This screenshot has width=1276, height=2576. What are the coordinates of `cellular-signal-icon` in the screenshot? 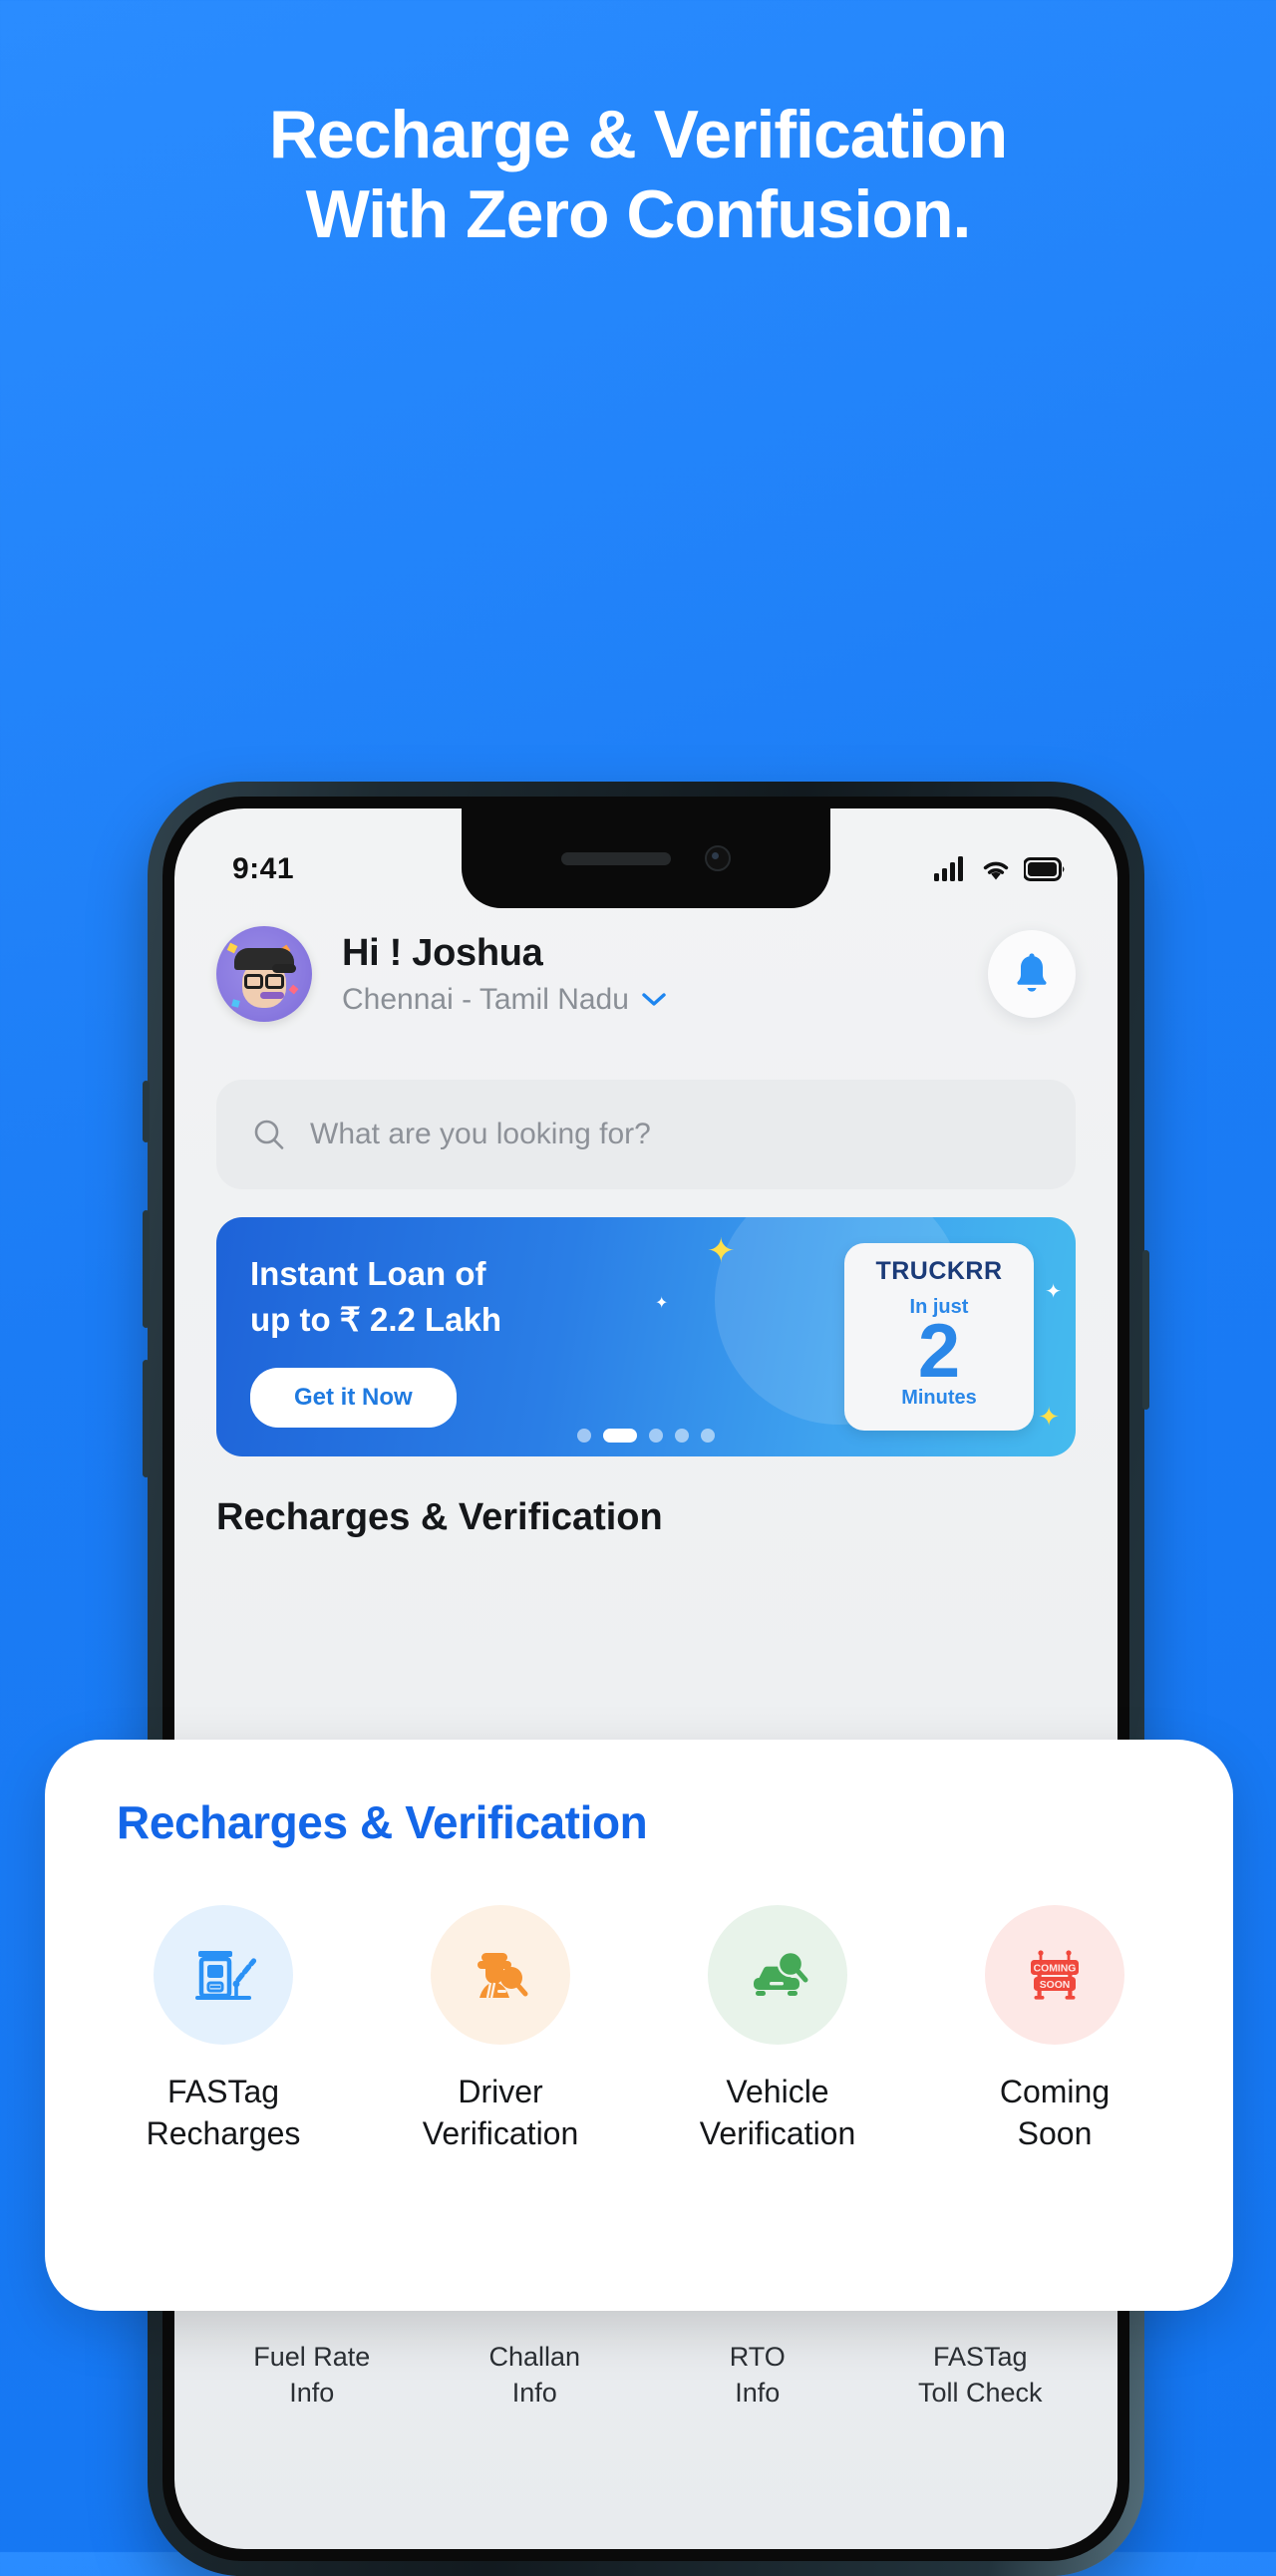 It's located at (948, 868).